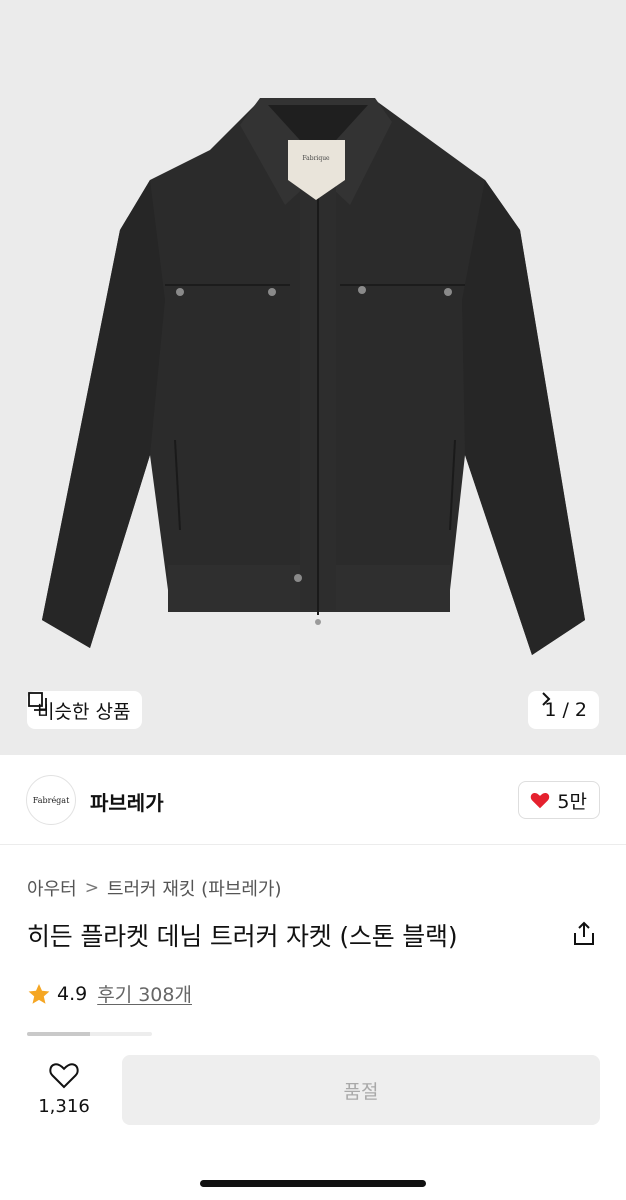 This screenshot has width=626, height=1200. I want to click on brand-logo: Fabrégat, so click(51, 800).